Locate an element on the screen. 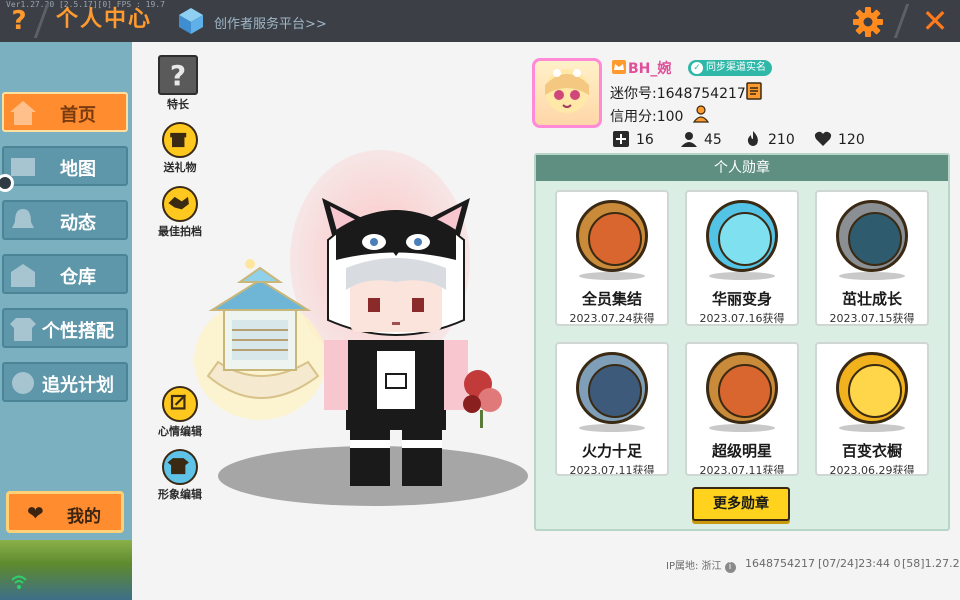 The image size is (960, 600). realname-badge: ✓ 同步渠道实名 is located at coordinates (730, 68).